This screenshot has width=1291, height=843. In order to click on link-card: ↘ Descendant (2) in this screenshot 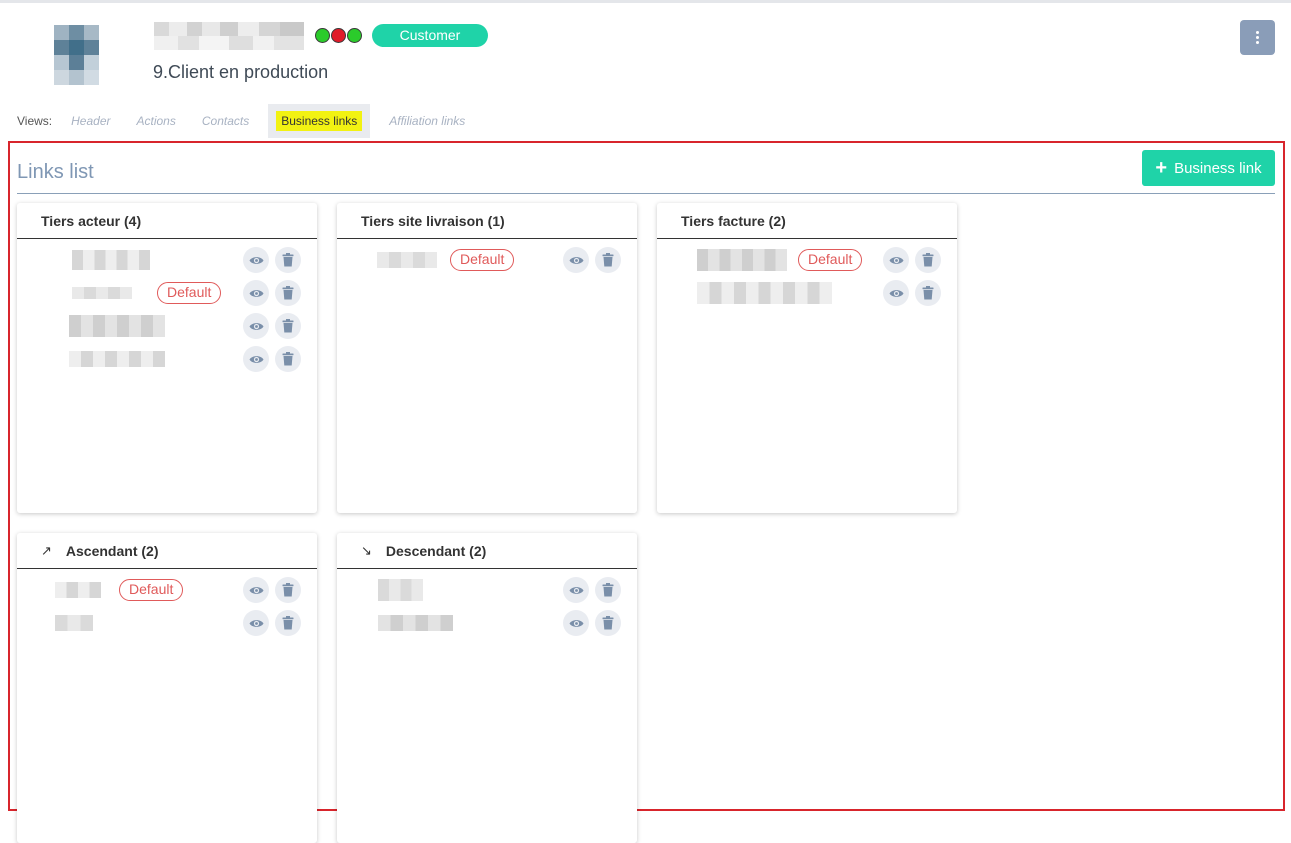, I will do `click(487, 688)`.